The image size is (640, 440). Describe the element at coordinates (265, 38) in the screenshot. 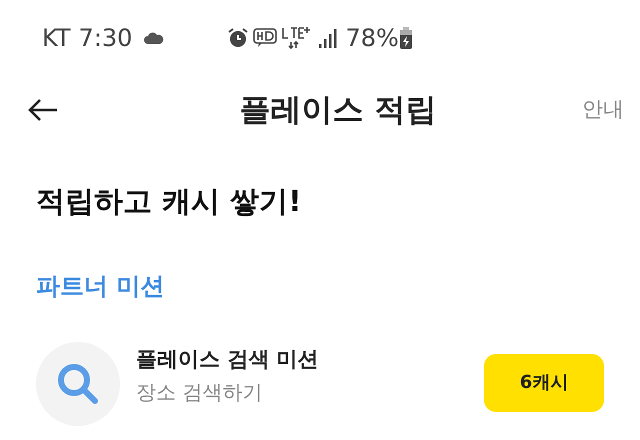

I see `hd-voice-icon` at that location.